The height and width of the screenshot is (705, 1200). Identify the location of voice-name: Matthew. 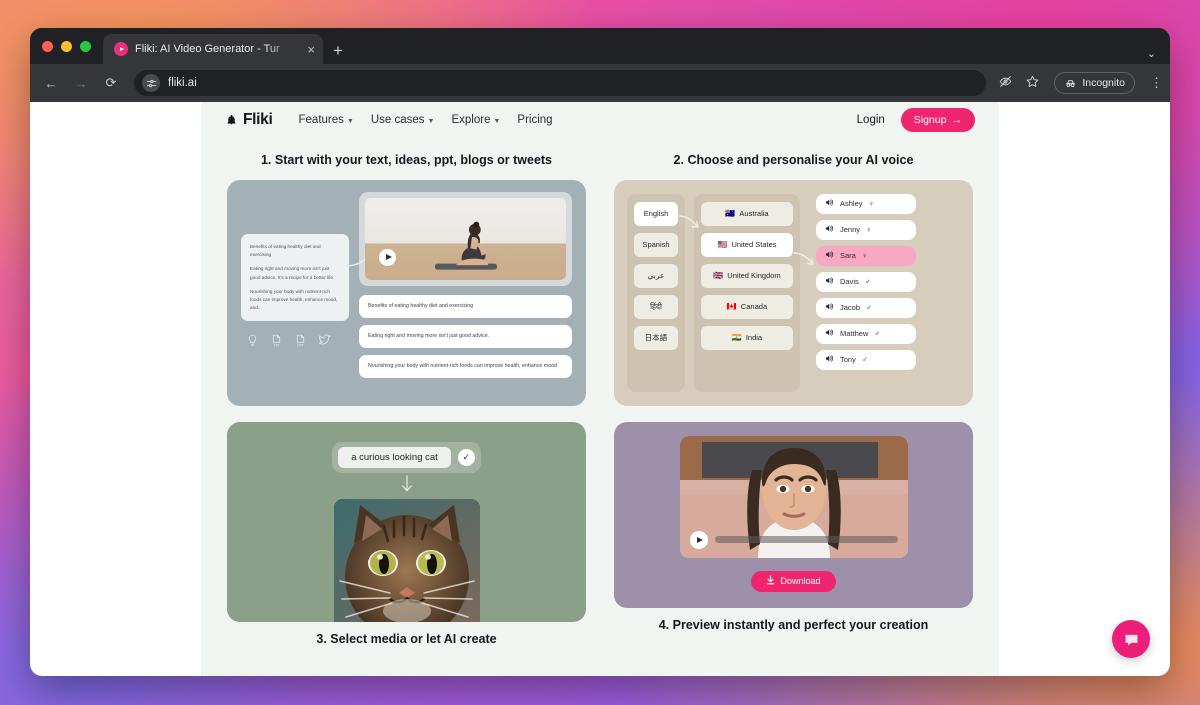
(854, 334).